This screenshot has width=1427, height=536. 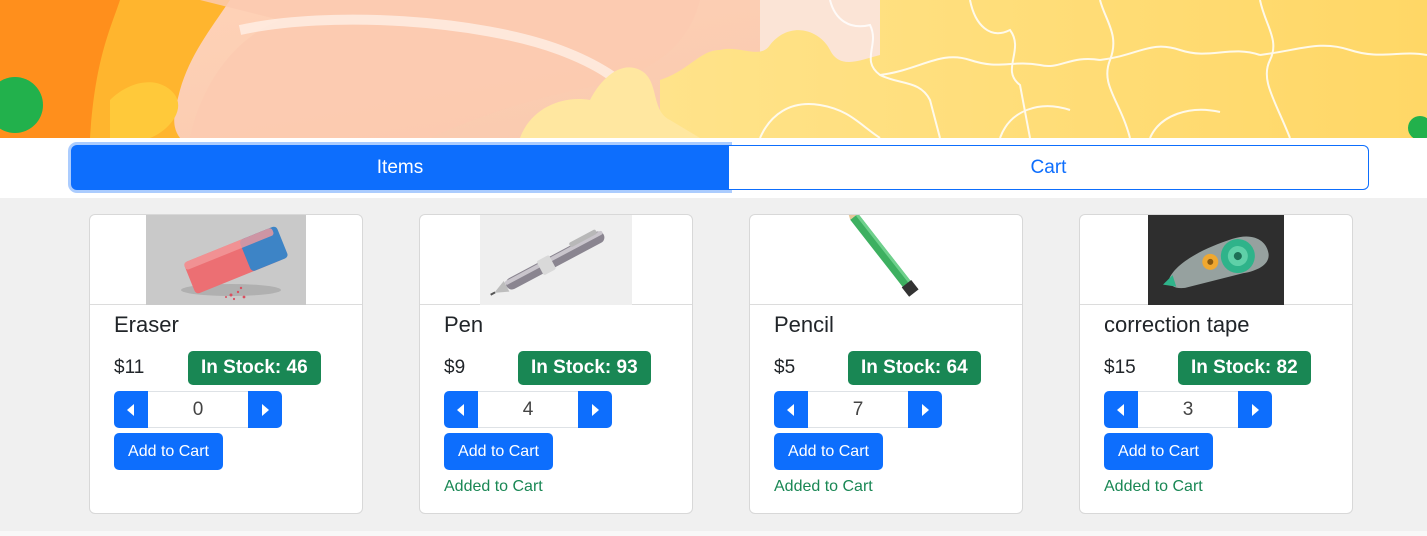 I want to click on stock-badge: In Stock: 46, so click(x=254, y=368).